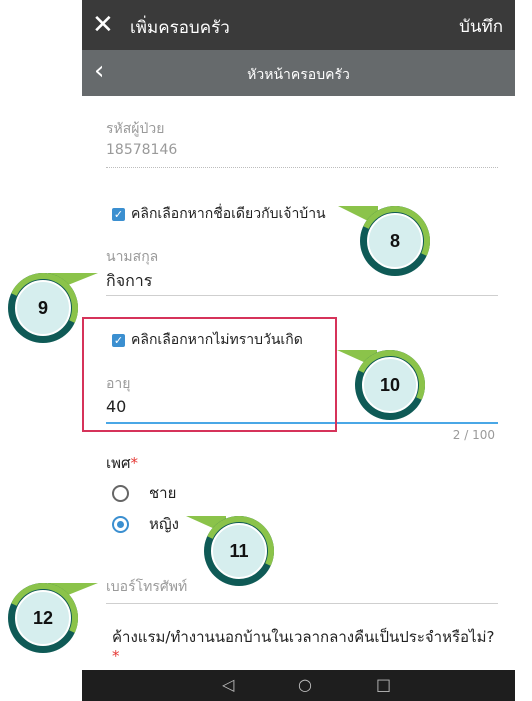 The image size is (532, 701). Describe the element at coordinates (43, 618) in the screenshot. I see `callout-number: 12` at that location.